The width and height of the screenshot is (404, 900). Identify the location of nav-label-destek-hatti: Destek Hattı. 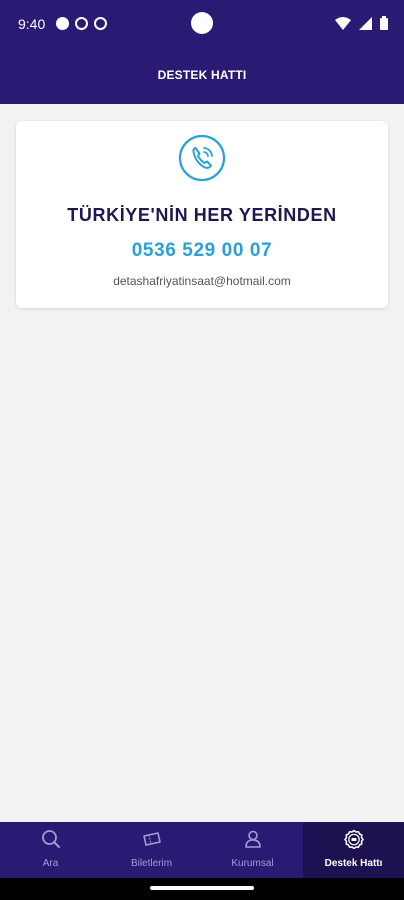
(353, 863).